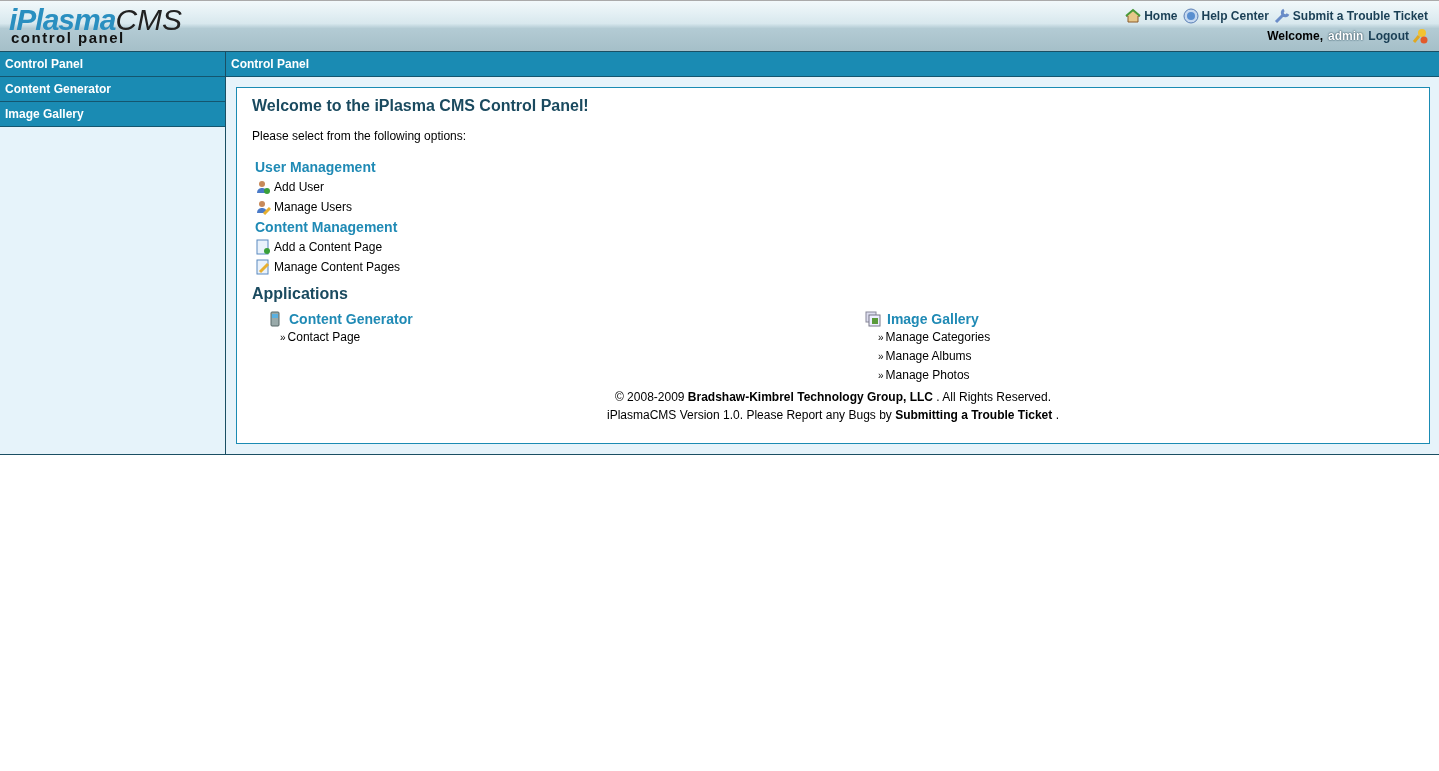  Describe the element at coordinates (112, 89) in the screenshot. I see `sidebar-item: Content Generator` at that location.